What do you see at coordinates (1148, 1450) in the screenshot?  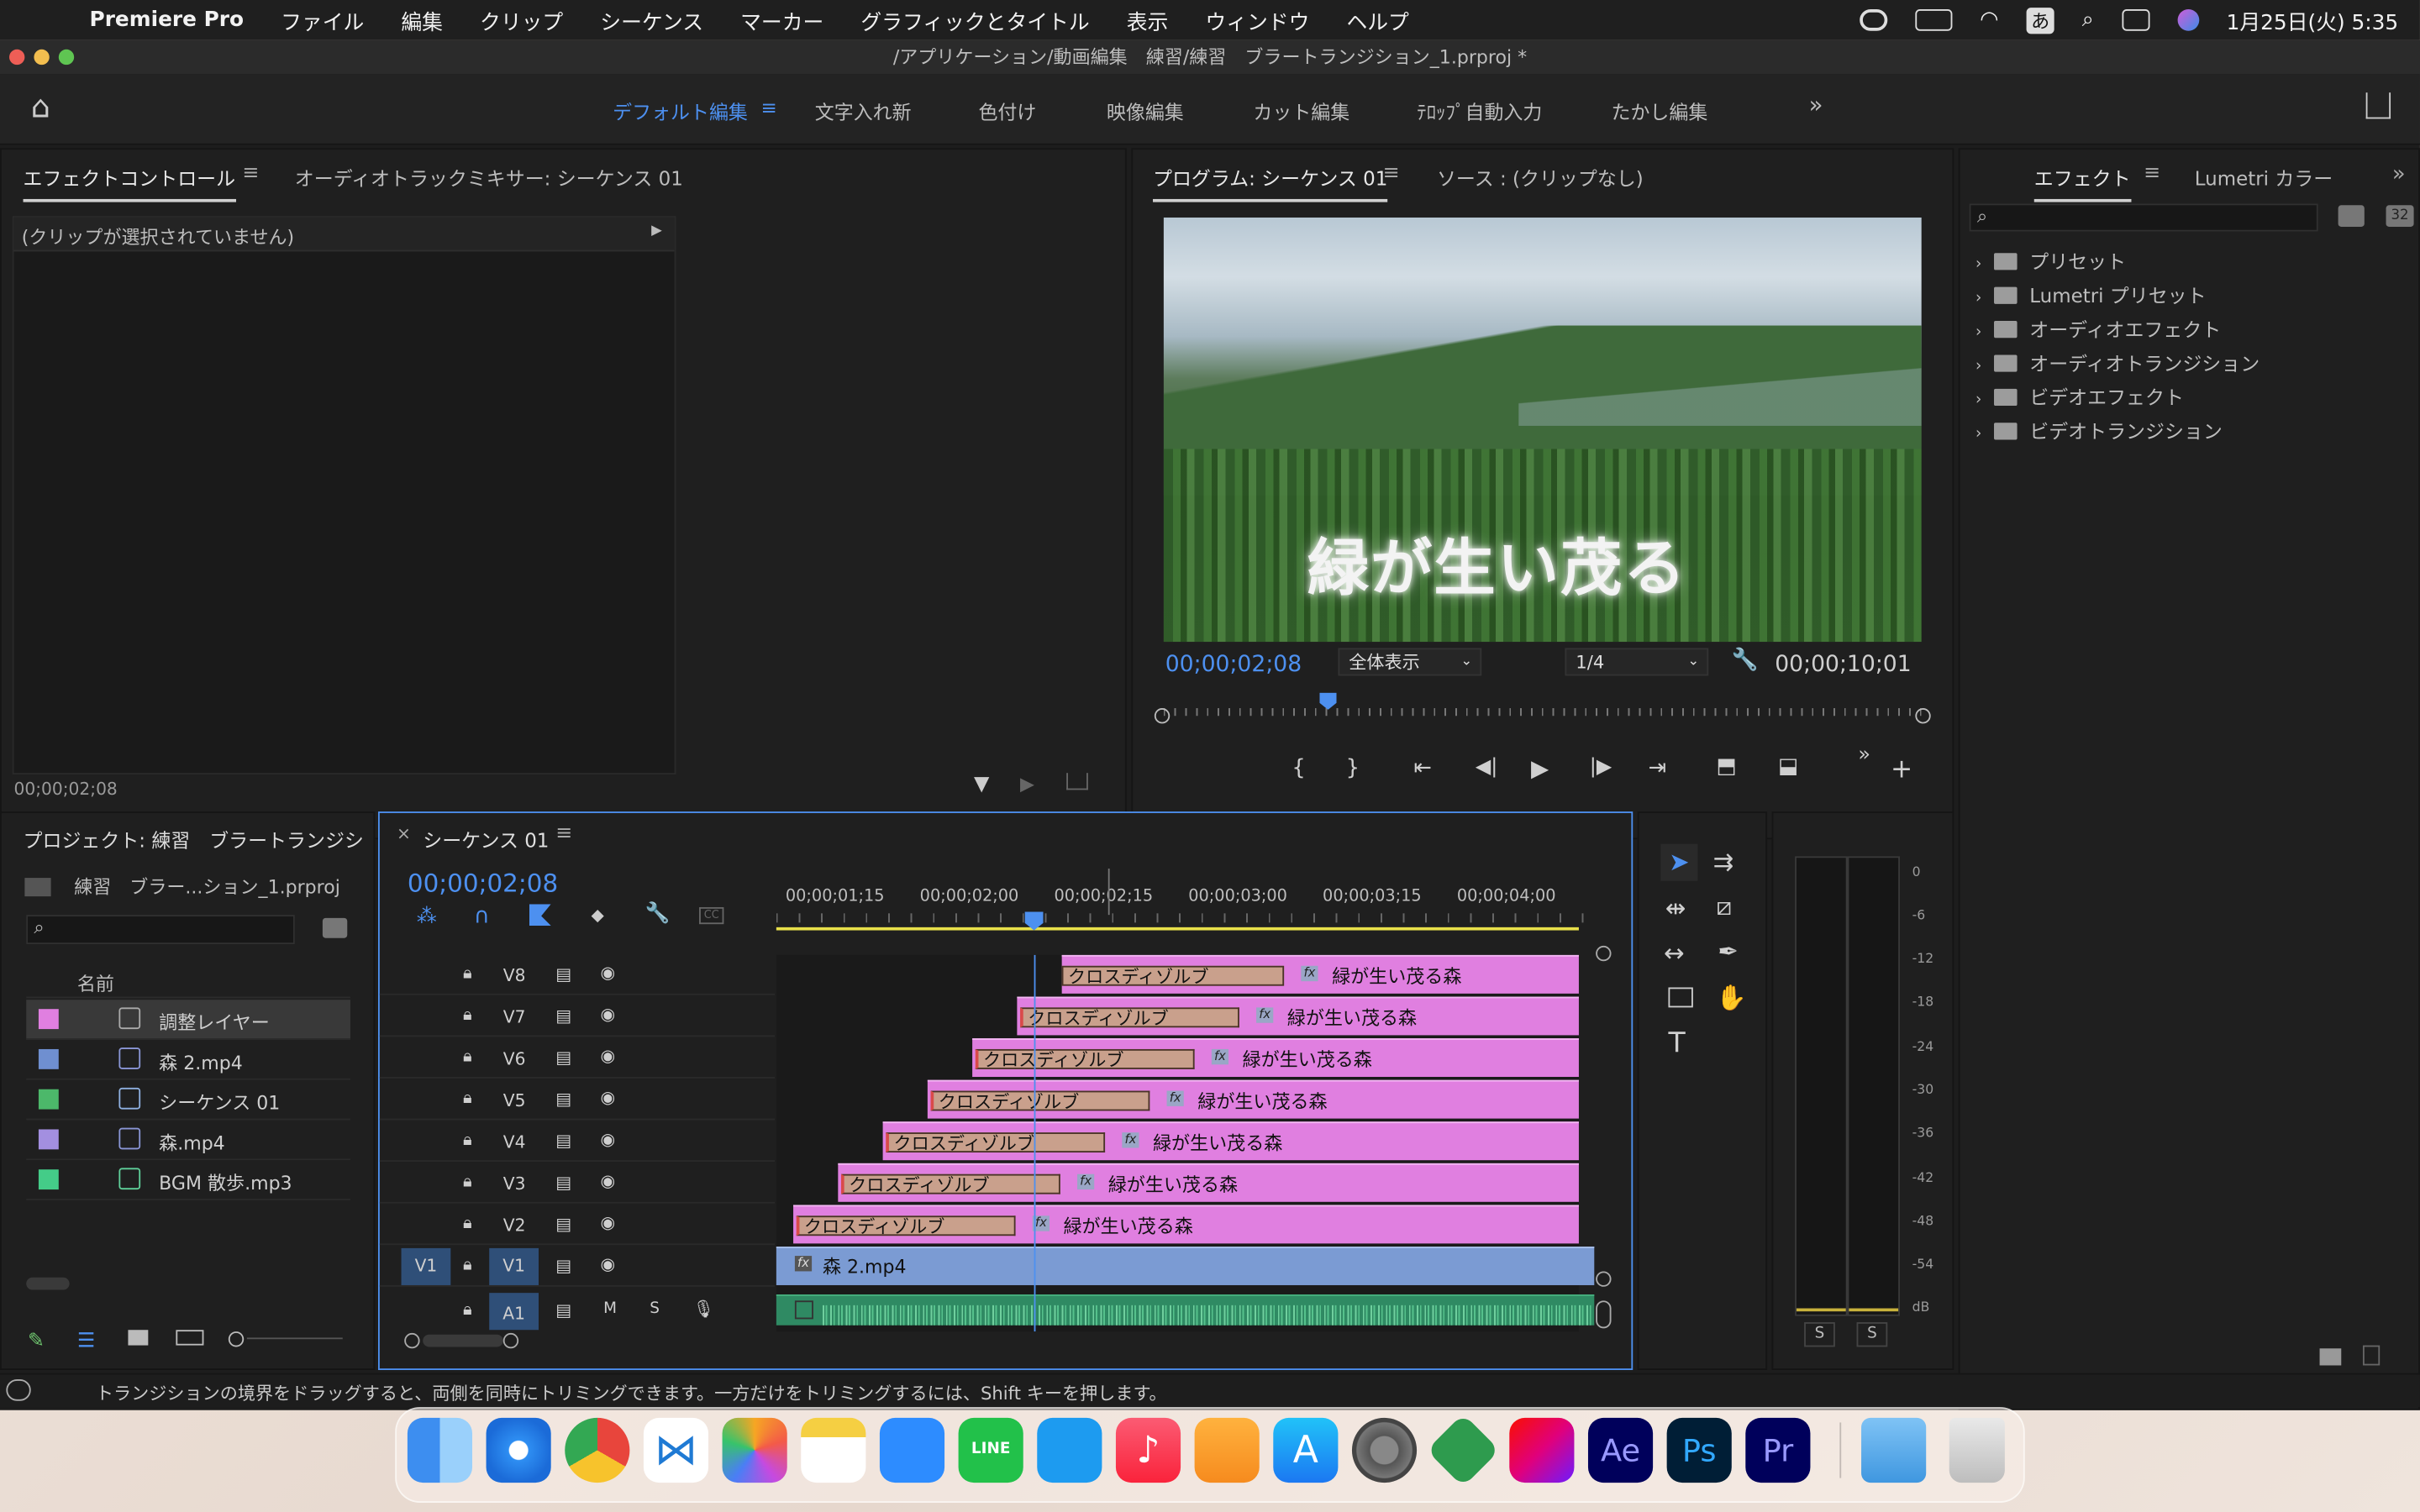 I see `music-icon: ♪` at bounding box center [1148, 1450].